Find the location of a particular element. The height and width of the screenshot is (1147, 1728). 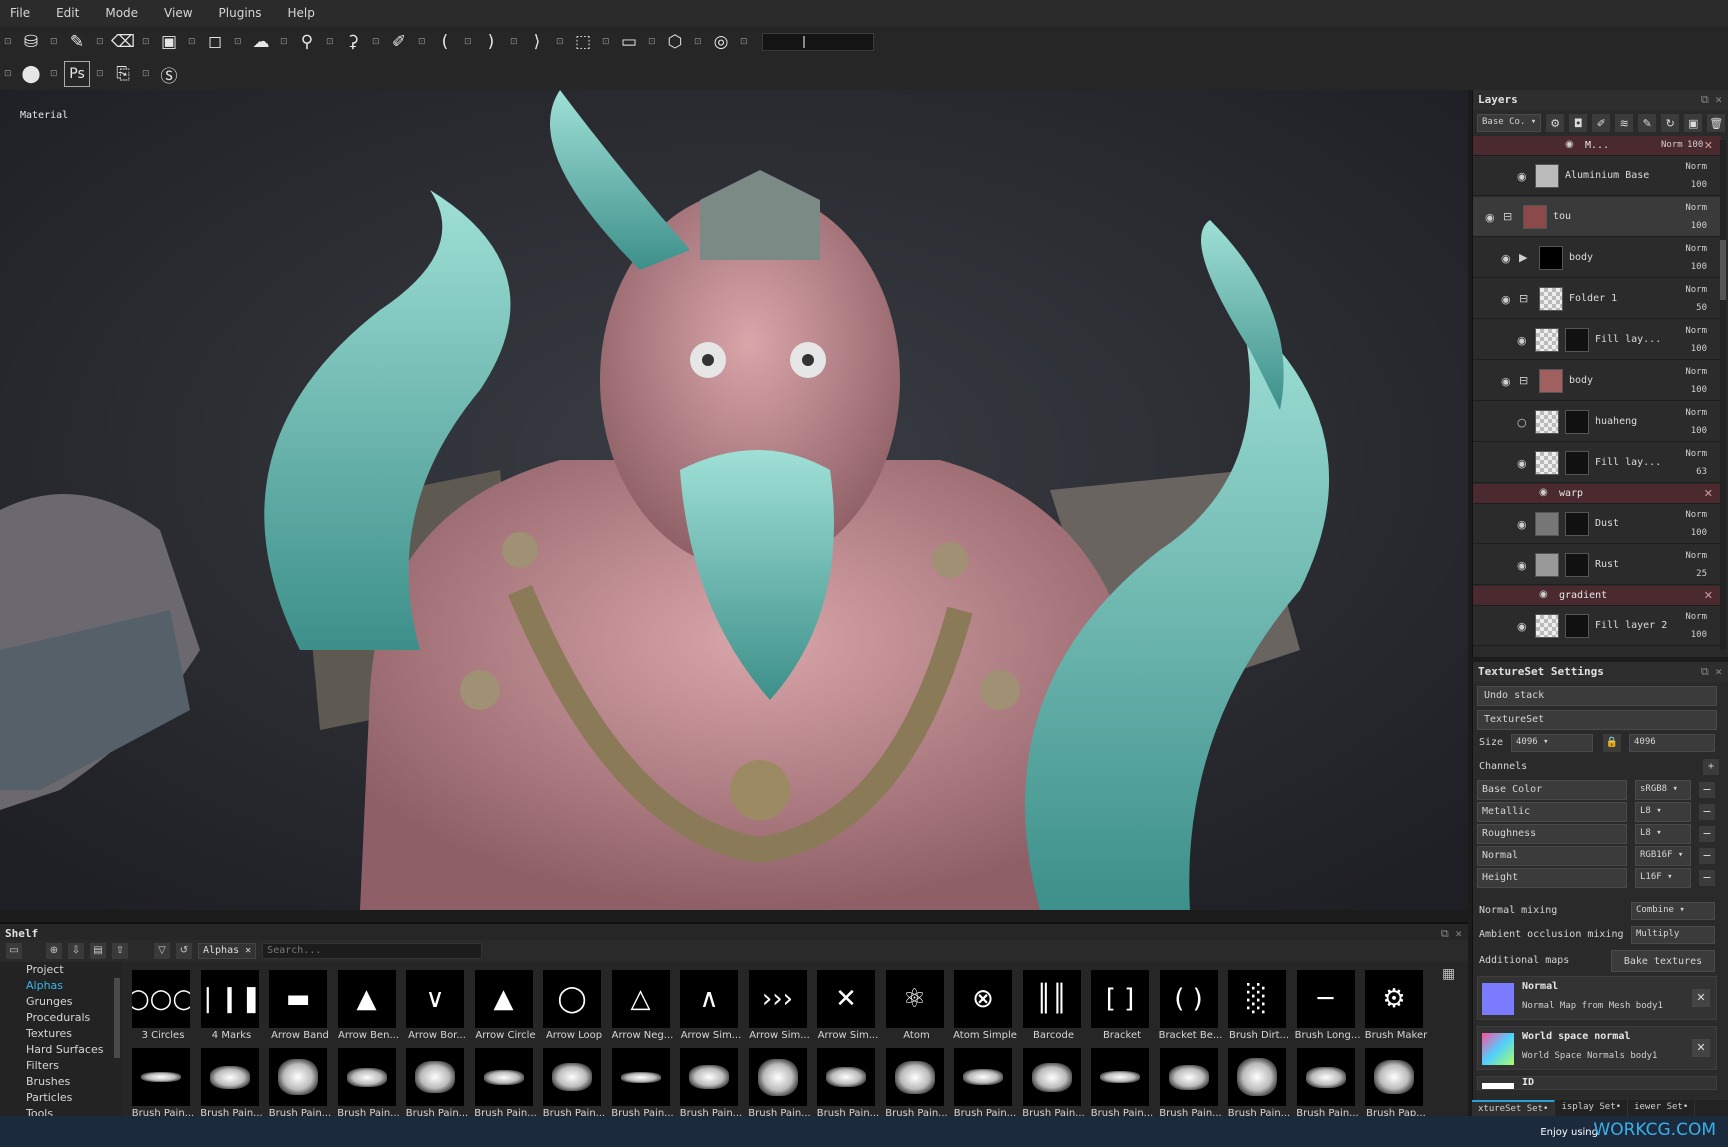

size-dropdown-2: 4096 is located at coordinates (1672, 743).